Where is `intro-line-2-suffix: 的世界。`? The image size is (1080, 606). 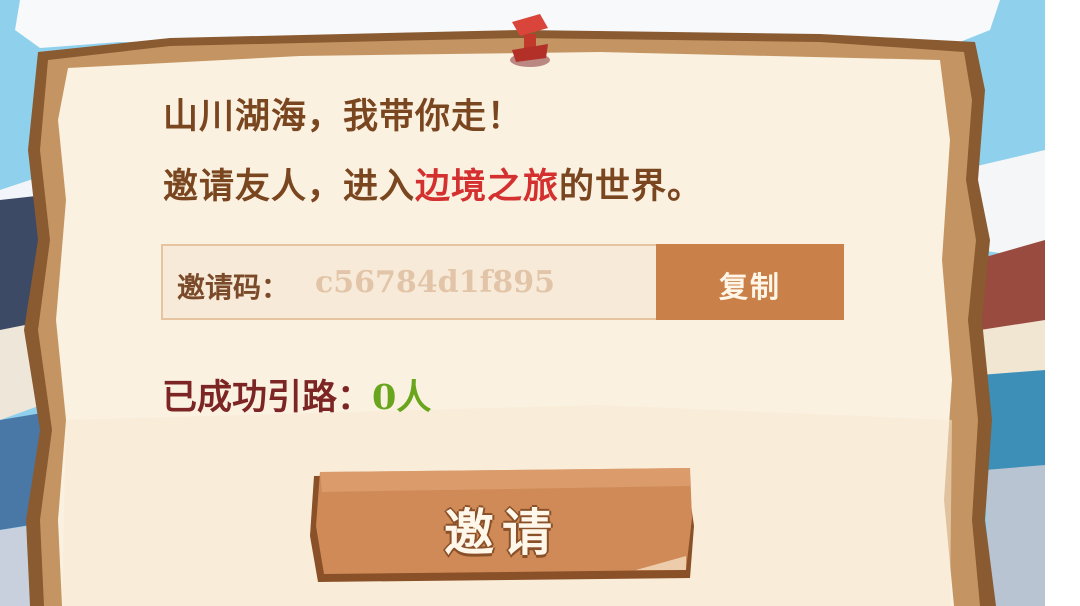 intro-line-2-suffix: 的世界。 is located at coordinates (631, 186).